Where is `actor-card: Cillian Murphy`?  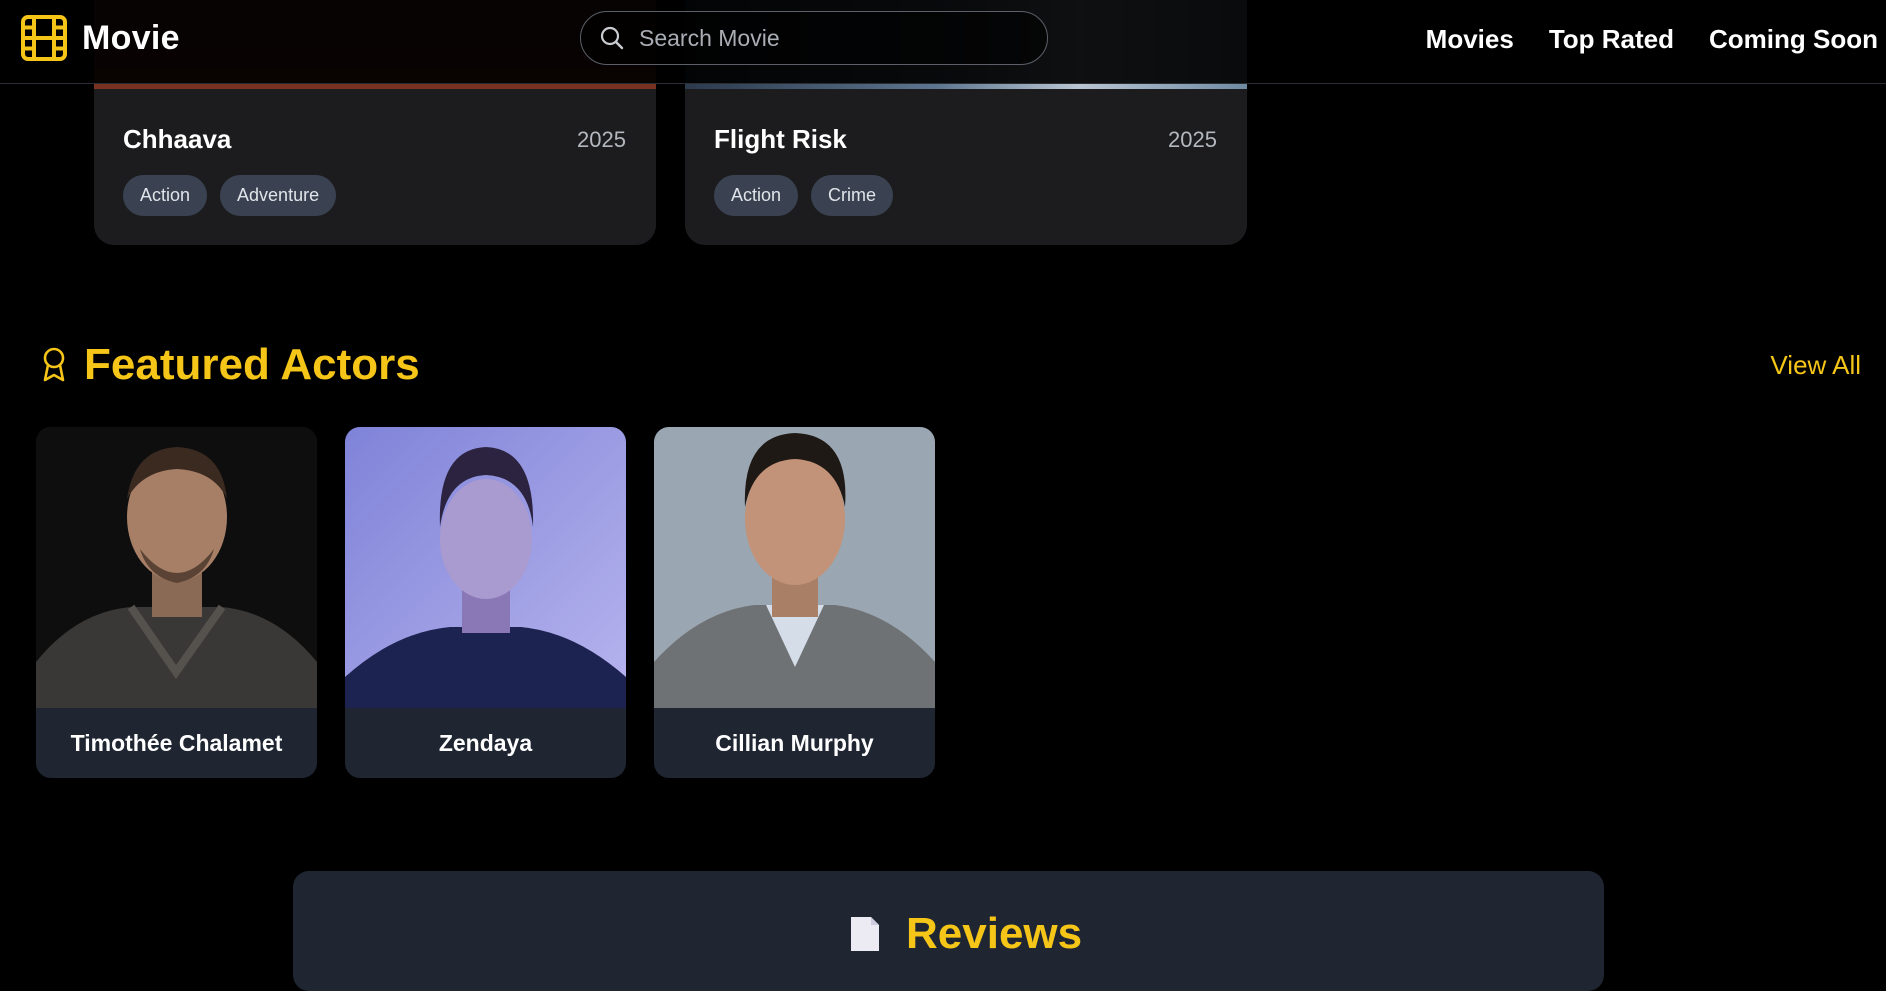 actor-card: Cillian Murphy is located at coordinates (794, 602).